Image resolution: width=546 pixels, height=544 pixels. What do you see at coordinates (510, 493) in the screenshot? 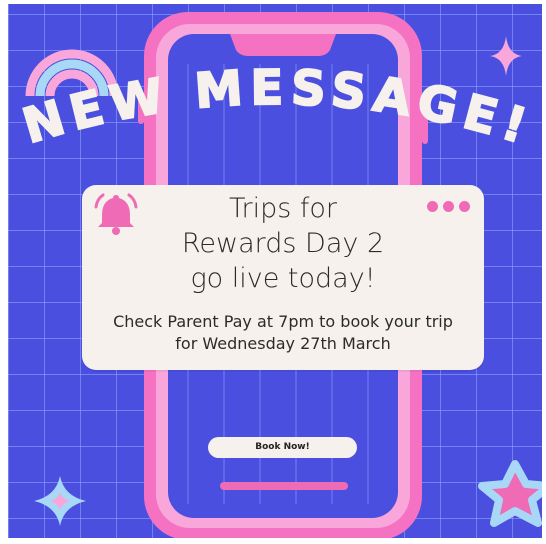
I see `star-icon` at bounding box center [510, 493].